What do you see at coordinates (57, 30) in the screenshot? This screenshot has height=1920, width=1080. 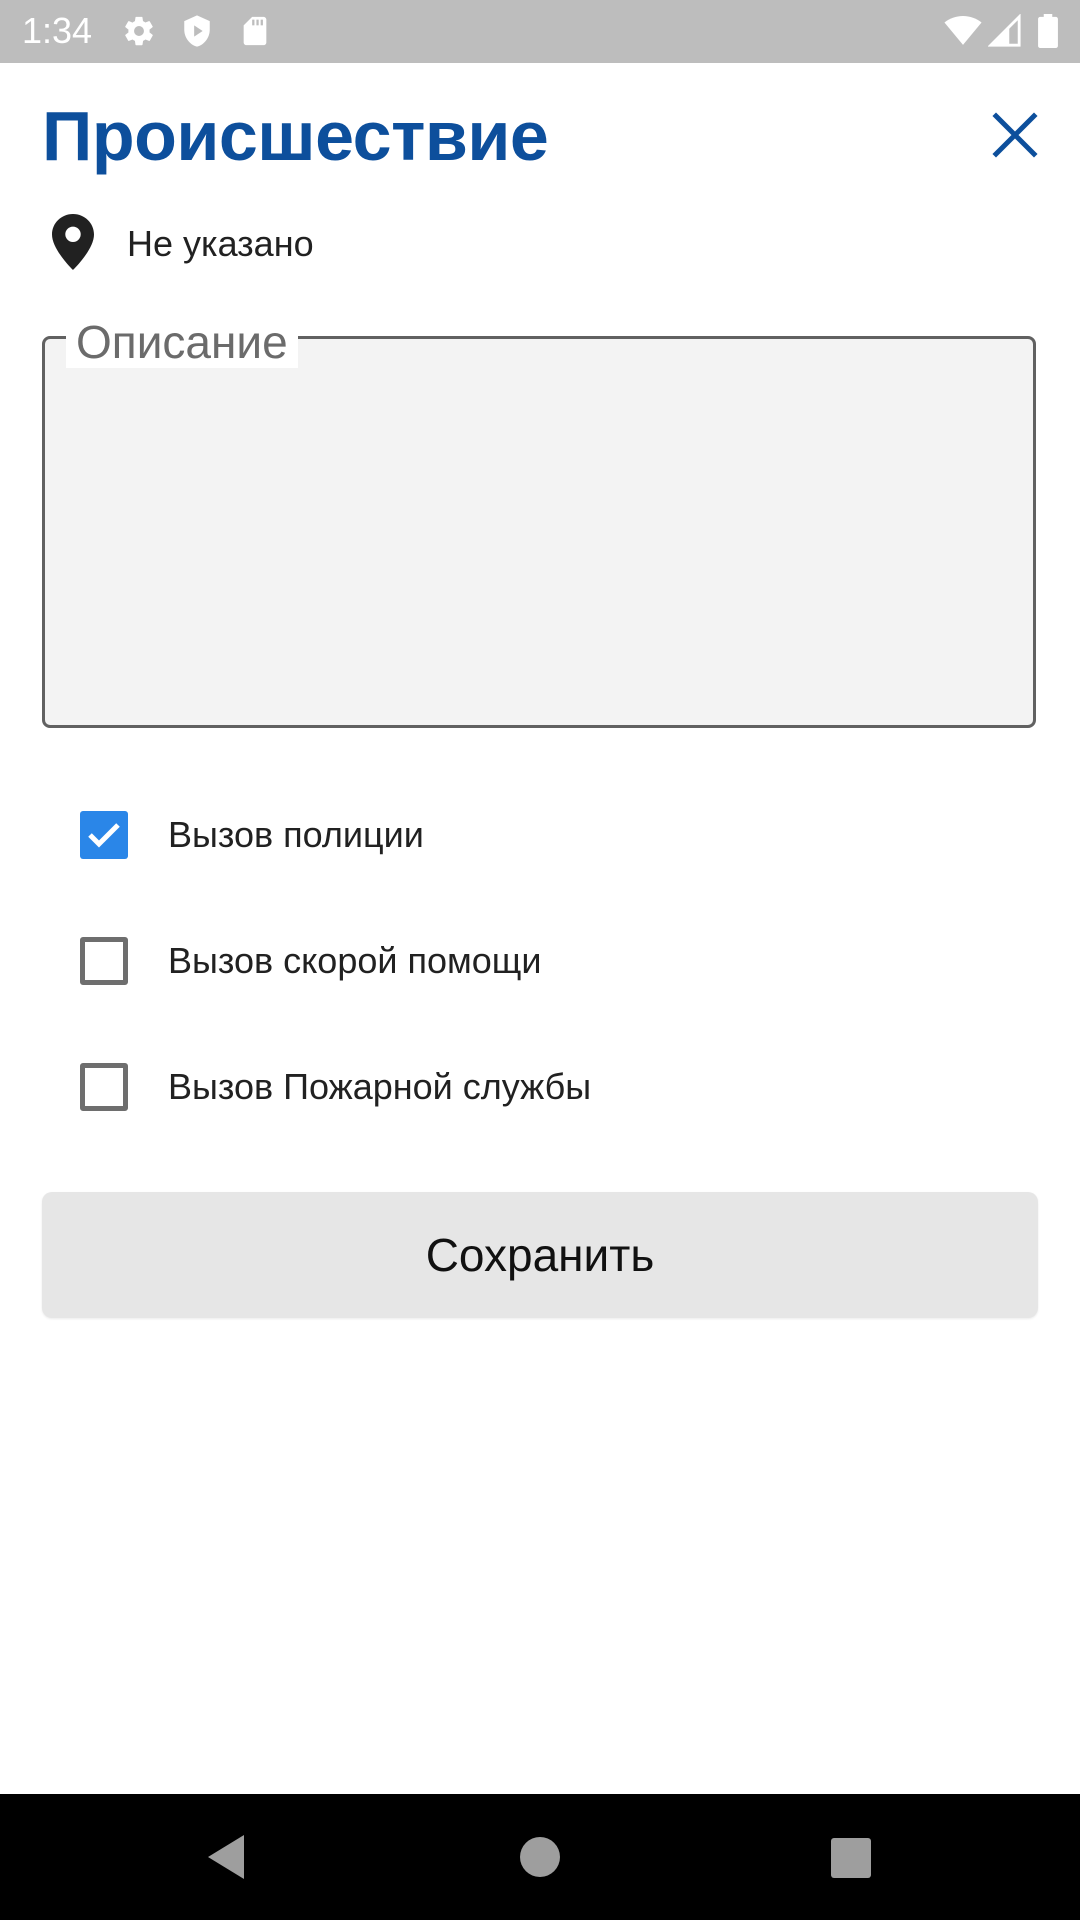 I see `status-time: 1:34` at bounding box center [57, 30].